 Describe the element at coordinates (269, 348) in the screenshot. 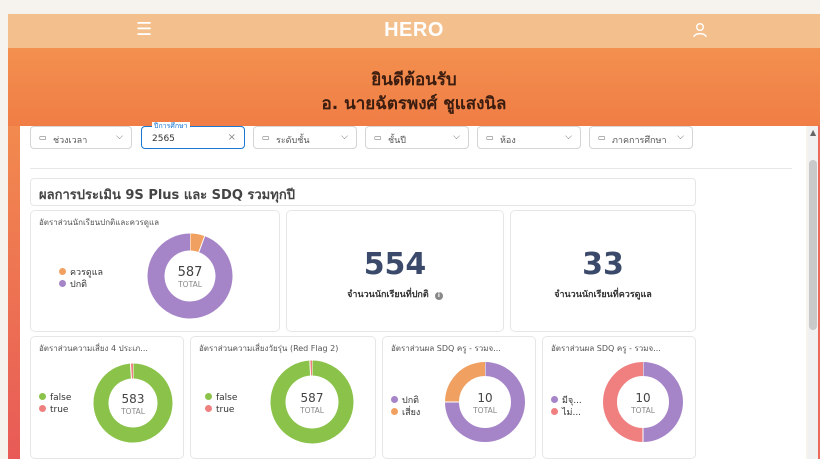

I see `card-title: อัตราส่วนความเสี่ยงวัยรุ่น (Red Flag 2)` at that location.